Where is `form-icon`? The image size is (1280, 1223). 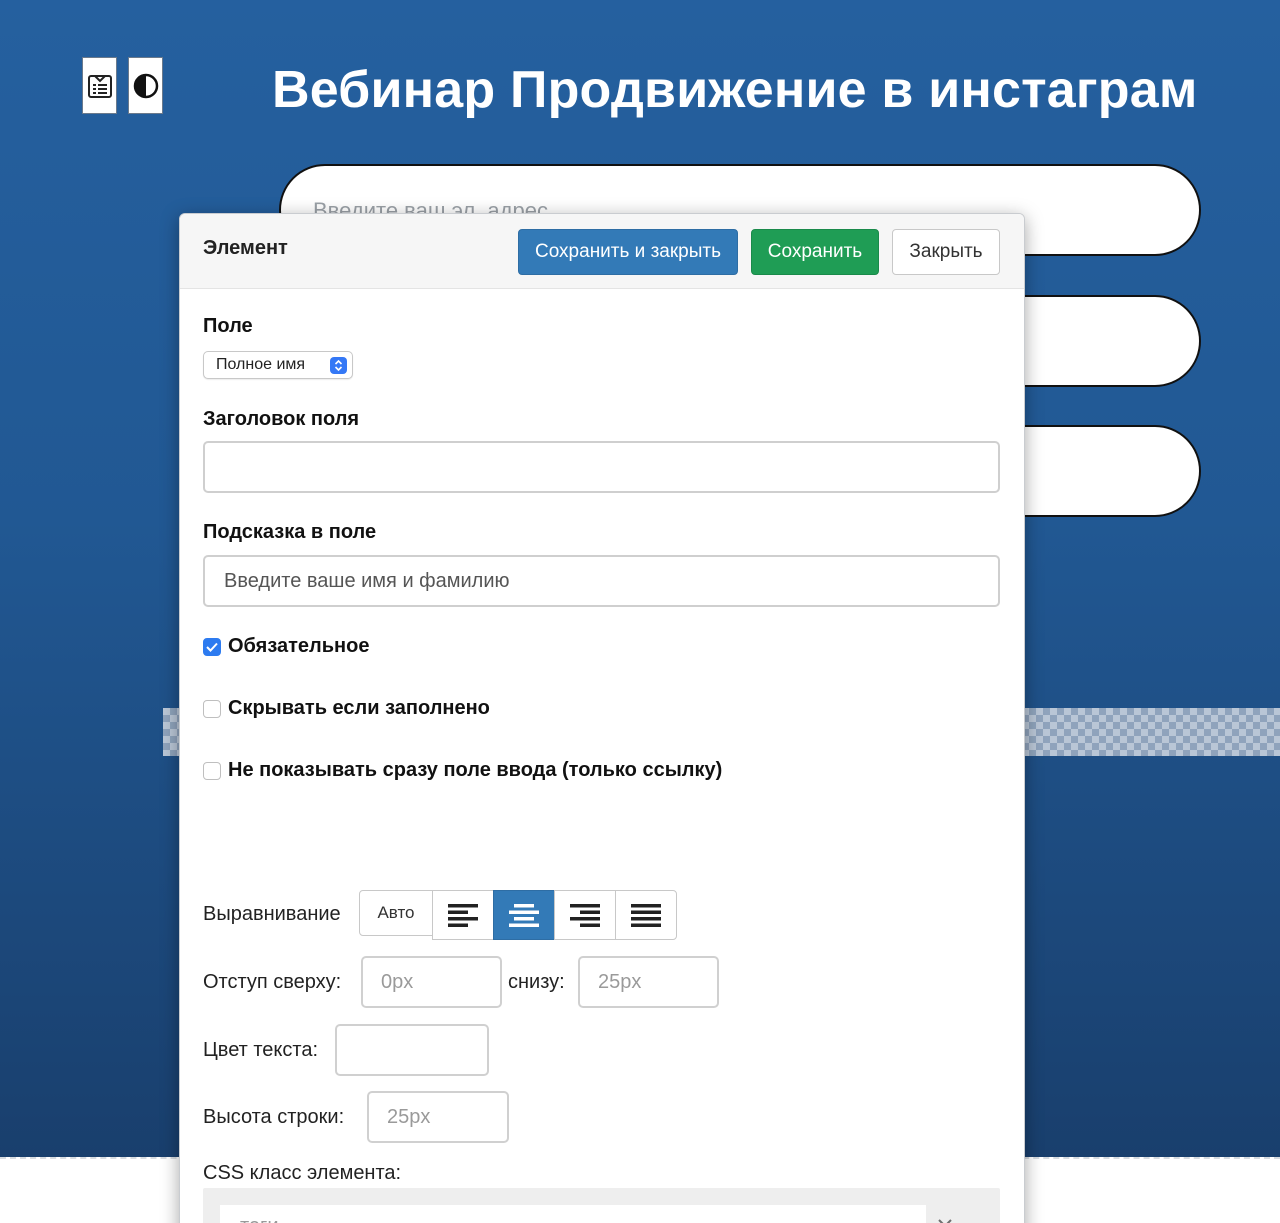
form-icon is located at coordinates (99, 86).